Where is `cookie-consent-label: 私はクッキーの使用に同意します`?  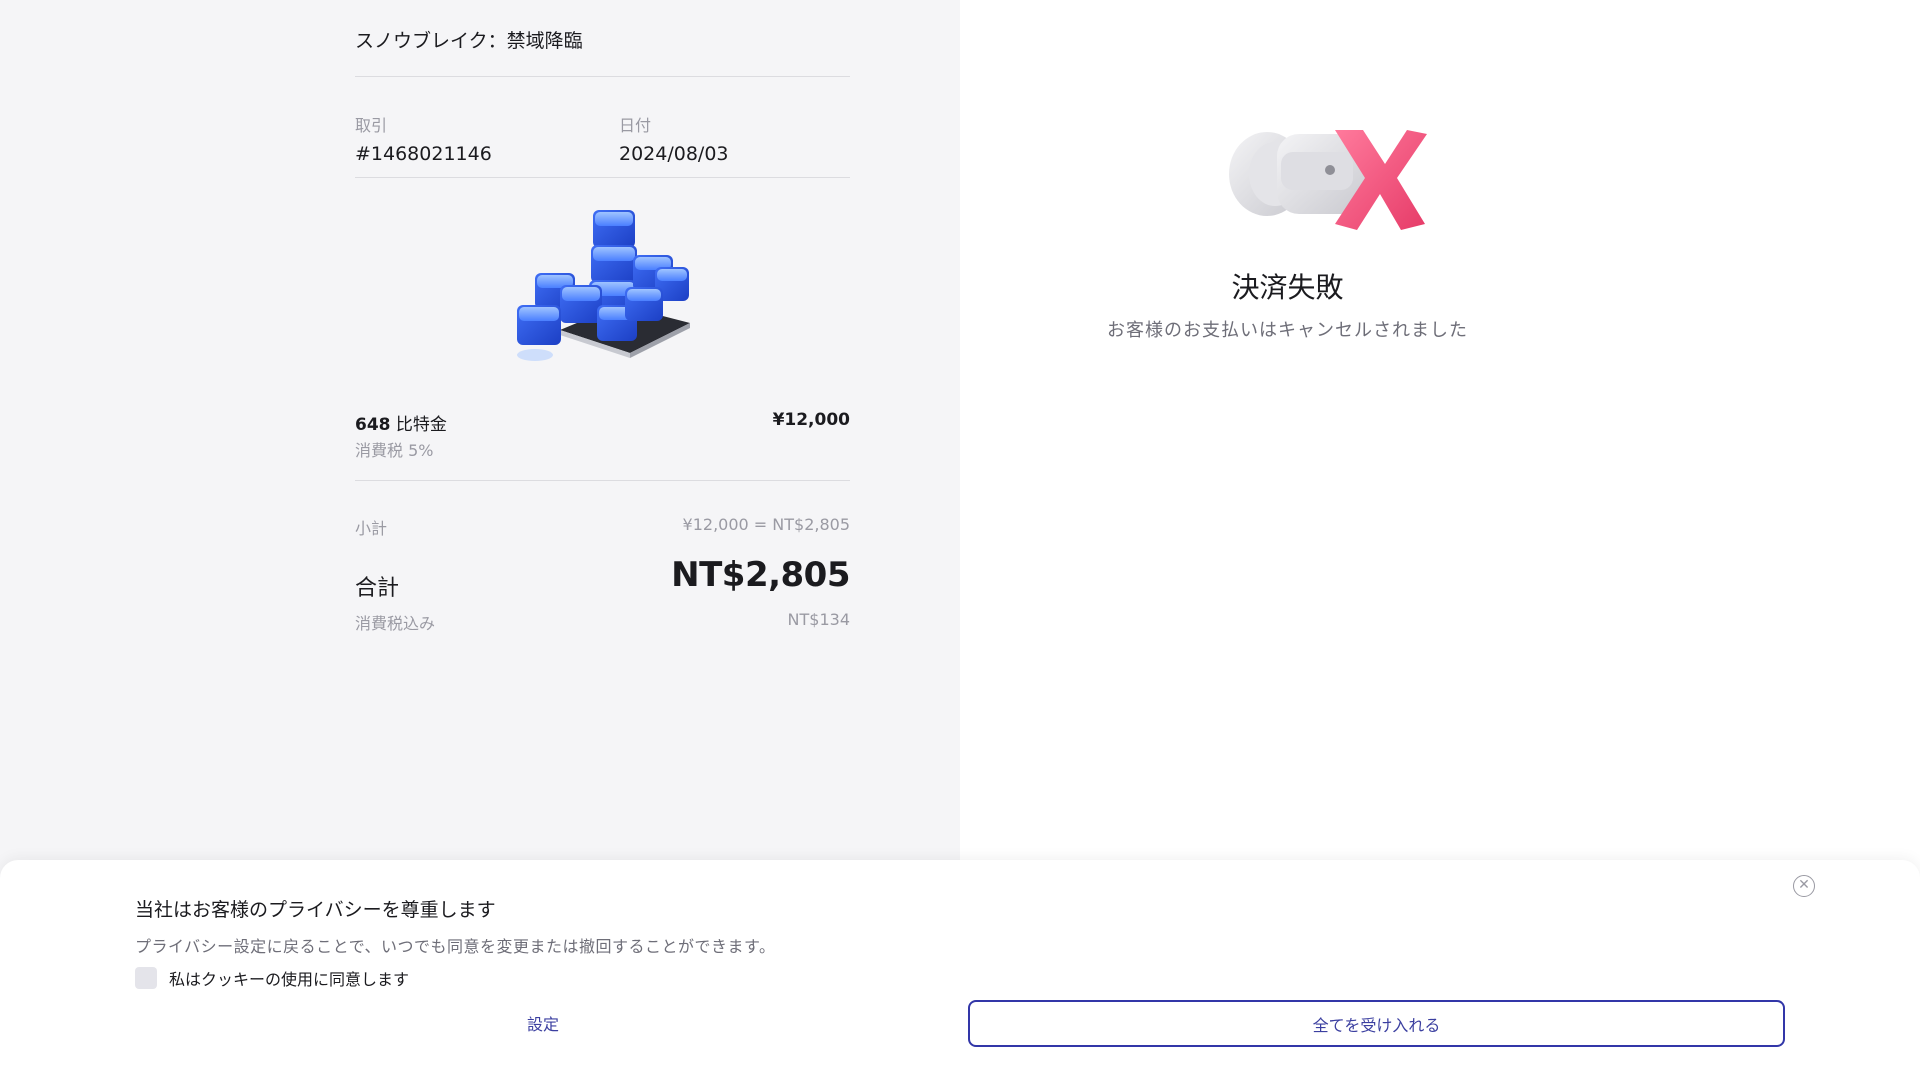 cookie-consent-label: 私はクッキーの使用に同意します is located at coordinates (289, 979).